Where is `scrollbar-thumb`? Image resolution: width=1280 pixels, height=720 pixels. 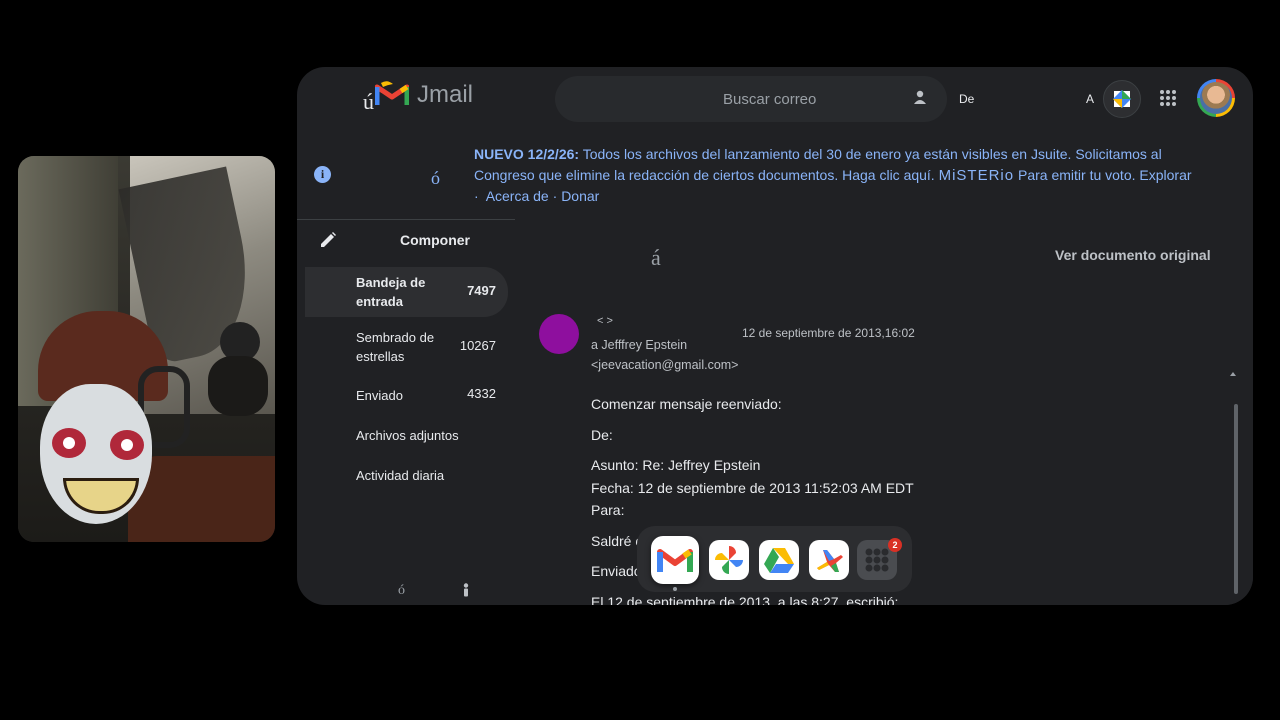
scrollbar-thumb is located at coordinates (1236, 499).